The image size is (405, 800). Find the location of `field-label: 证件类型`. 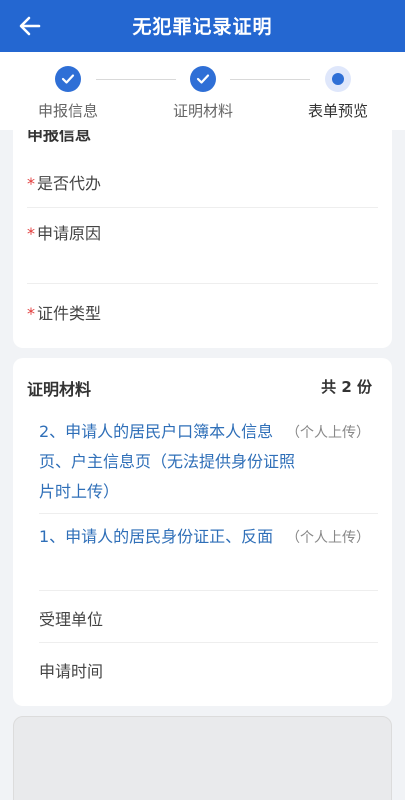

field-label: 证件类型 is located at coordinates (69, 313).